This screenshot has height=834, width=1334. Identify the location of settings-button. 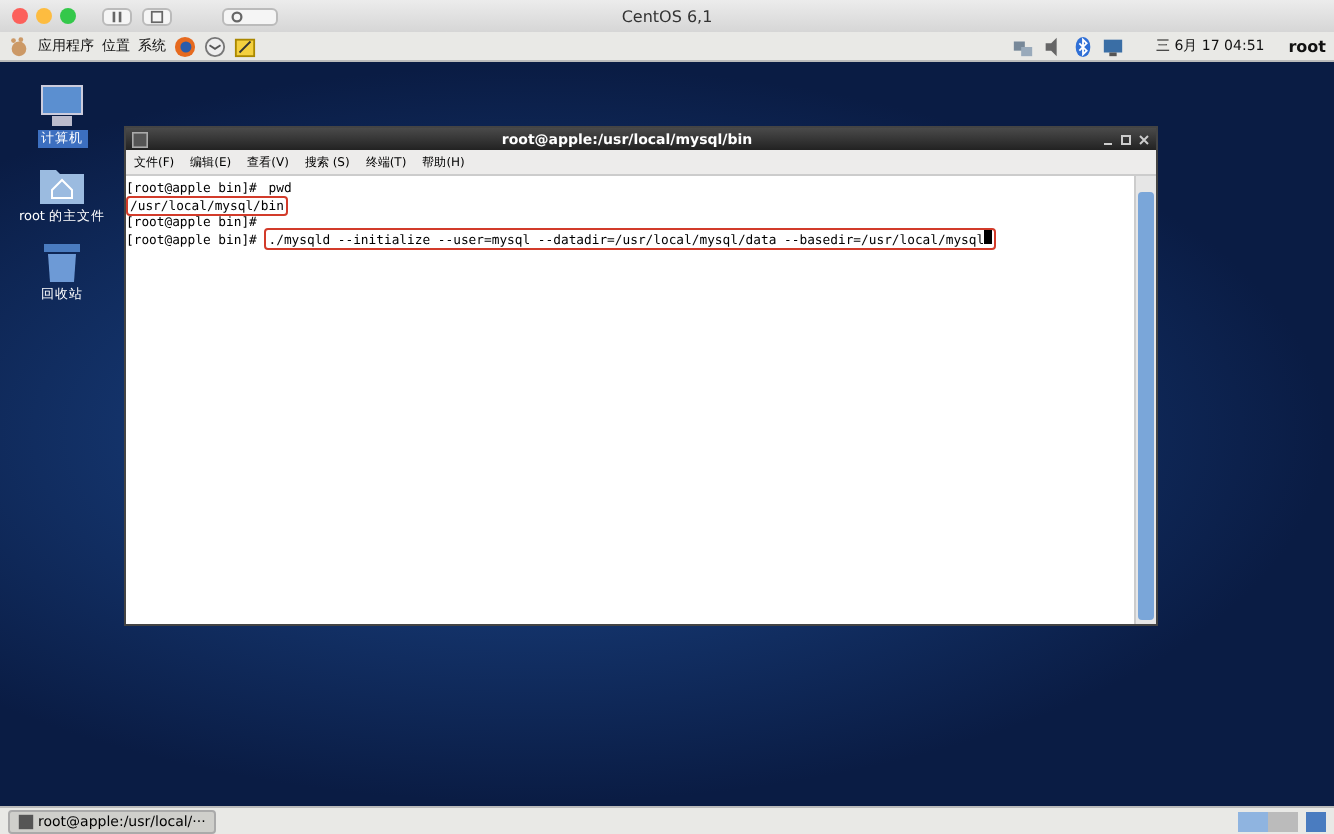
(250, 16).